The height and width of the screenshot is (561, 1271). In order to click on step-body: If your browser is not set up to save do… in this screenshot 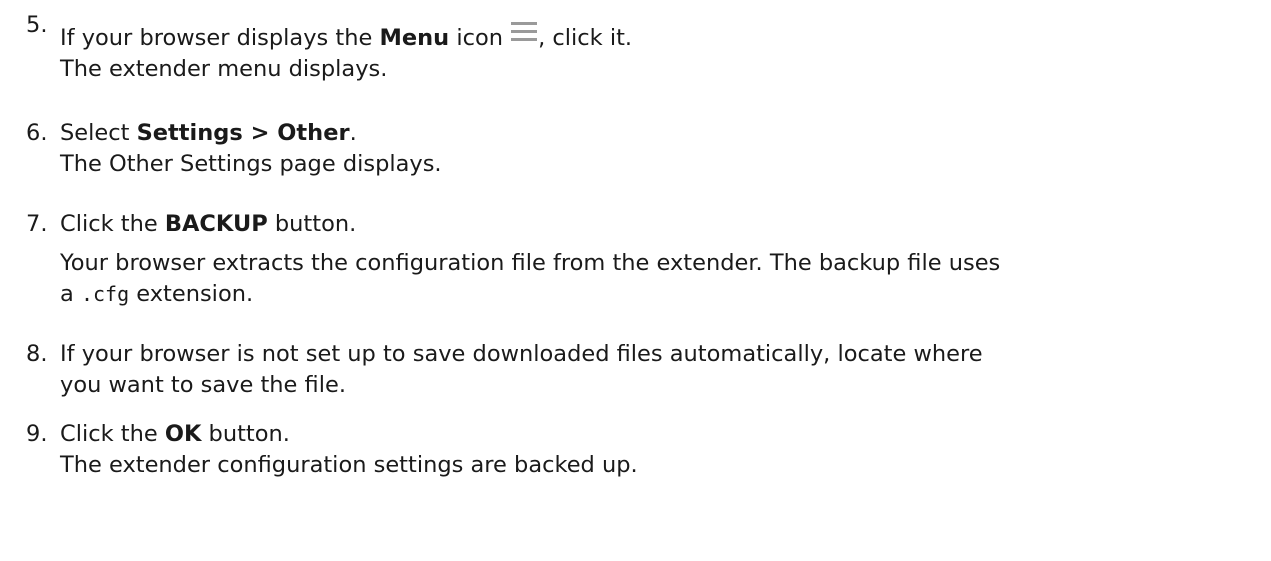, I will do `click(662, 370)`.